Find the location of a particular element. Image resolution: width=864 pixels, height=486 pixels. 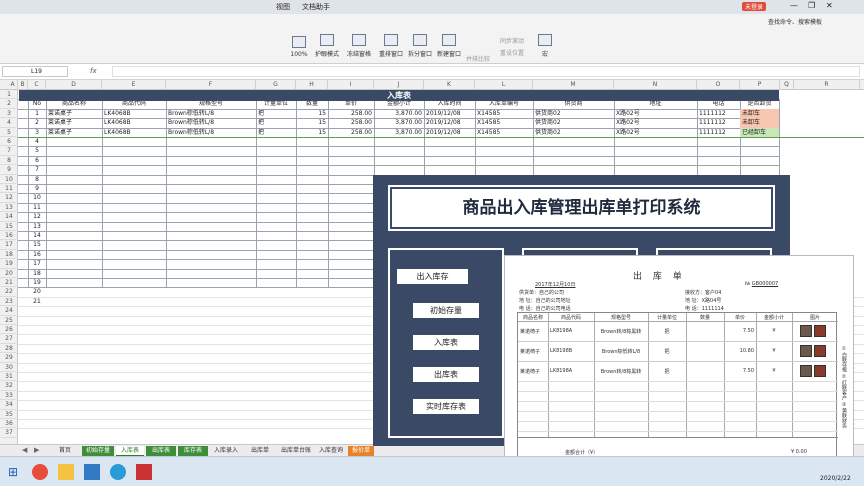

no-cell: 21 is located at coordinates (37, 301).